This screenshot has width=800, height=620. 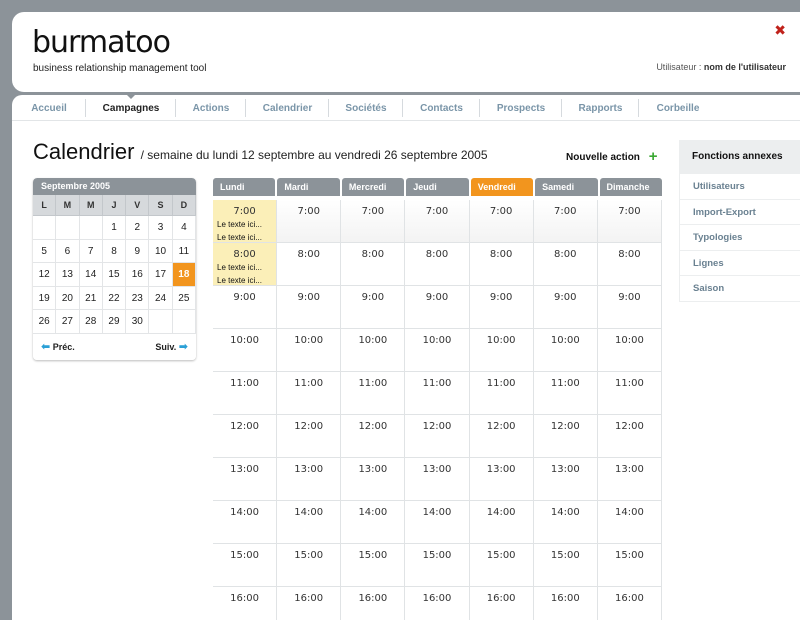 I want to click on calendar-day: 15, so click(x=114, y=275).